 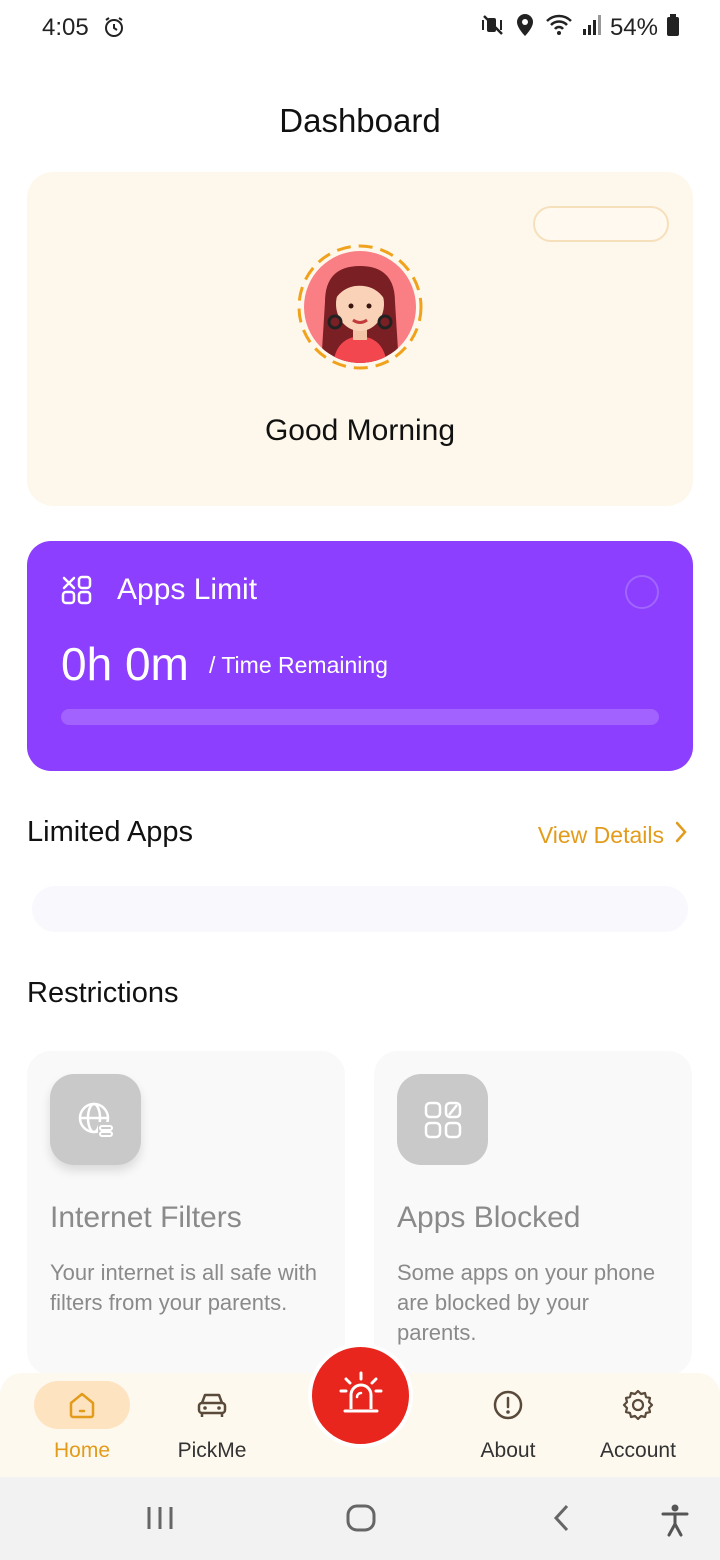 What do you see at coordinates (82, 1405) in the screenshot?
I see `home-icon` at bounding box center [82, 1405].